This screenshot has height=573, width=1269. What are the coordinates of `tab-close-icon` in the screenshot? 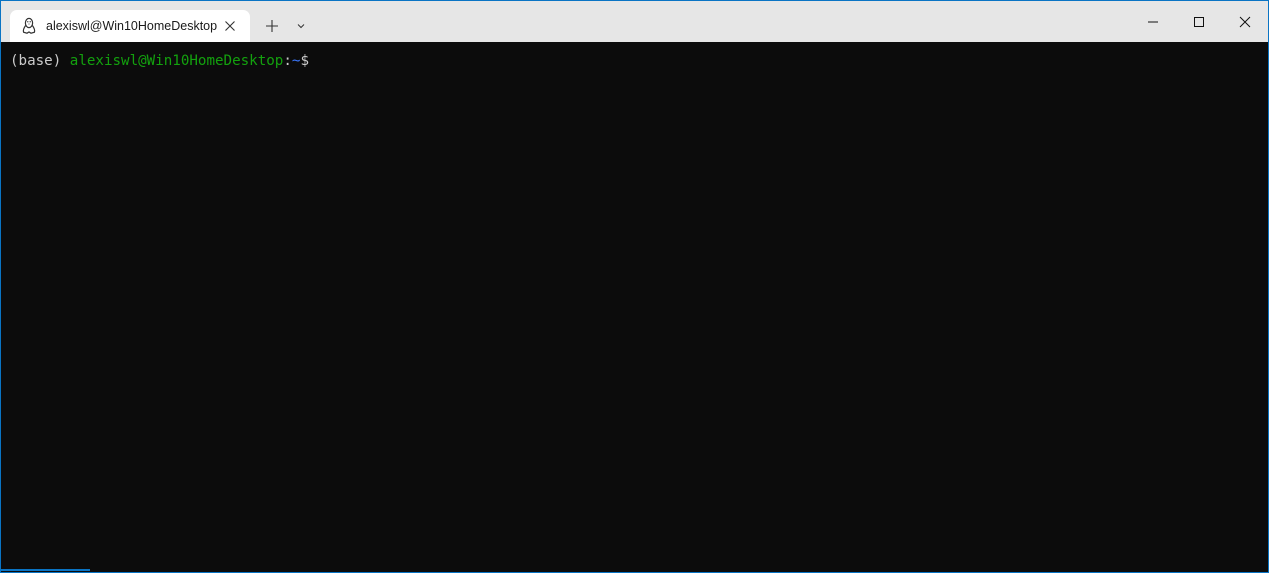 It's located at (230, 26).